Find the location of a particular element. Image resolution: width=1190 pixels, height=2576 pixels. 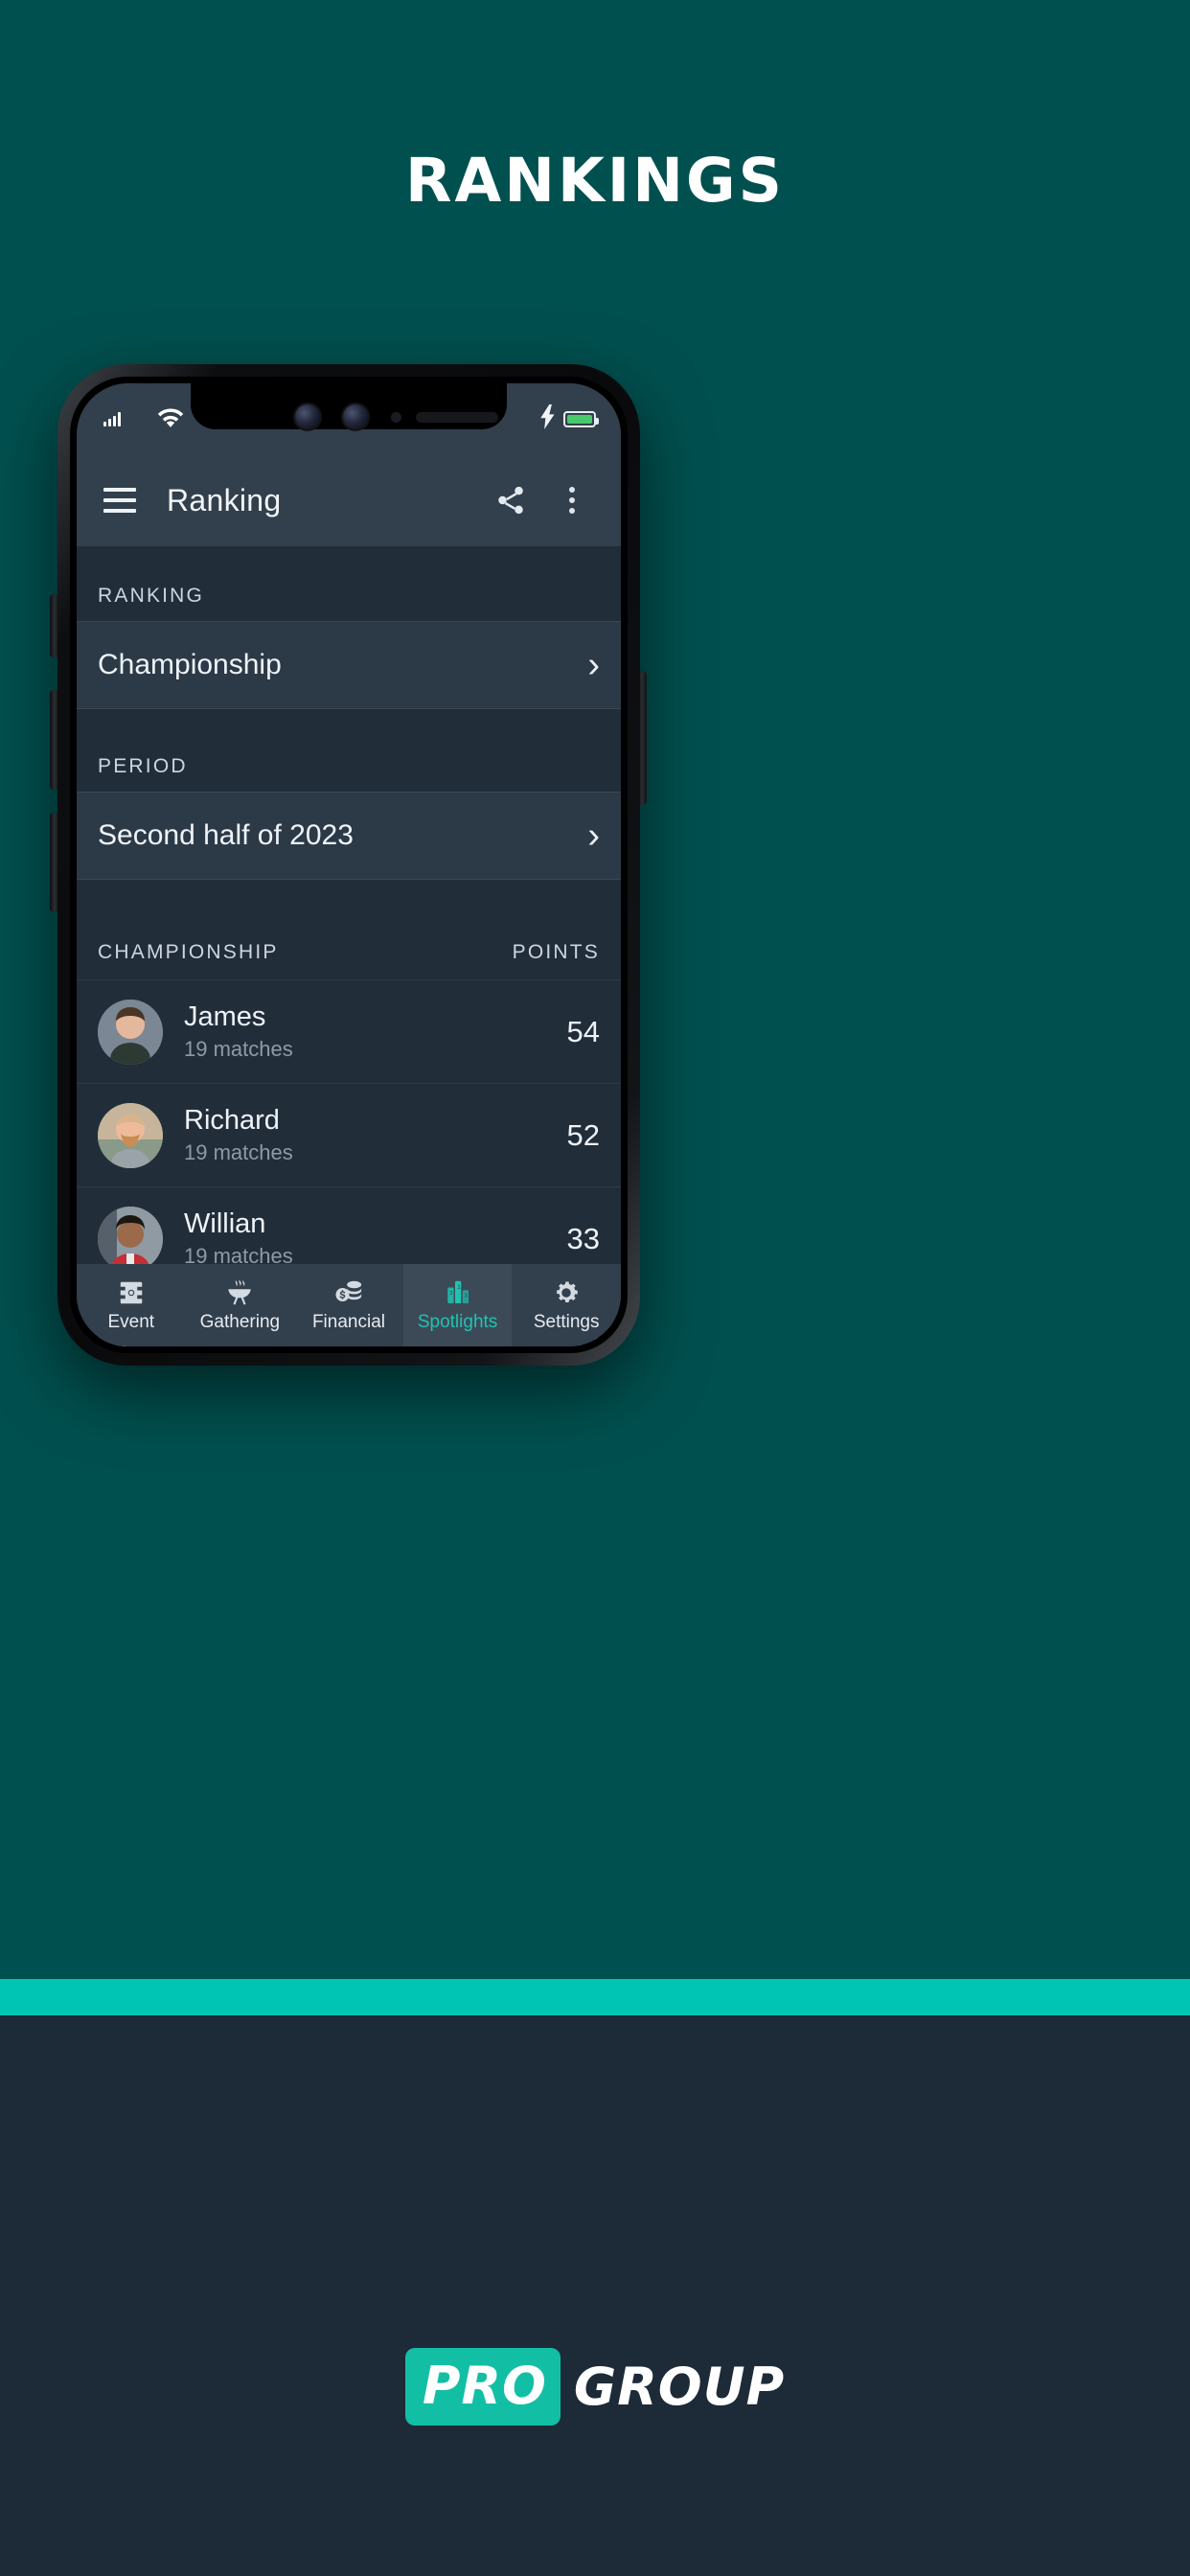

nav-label: Settings is located at coordinates (567, 1321).